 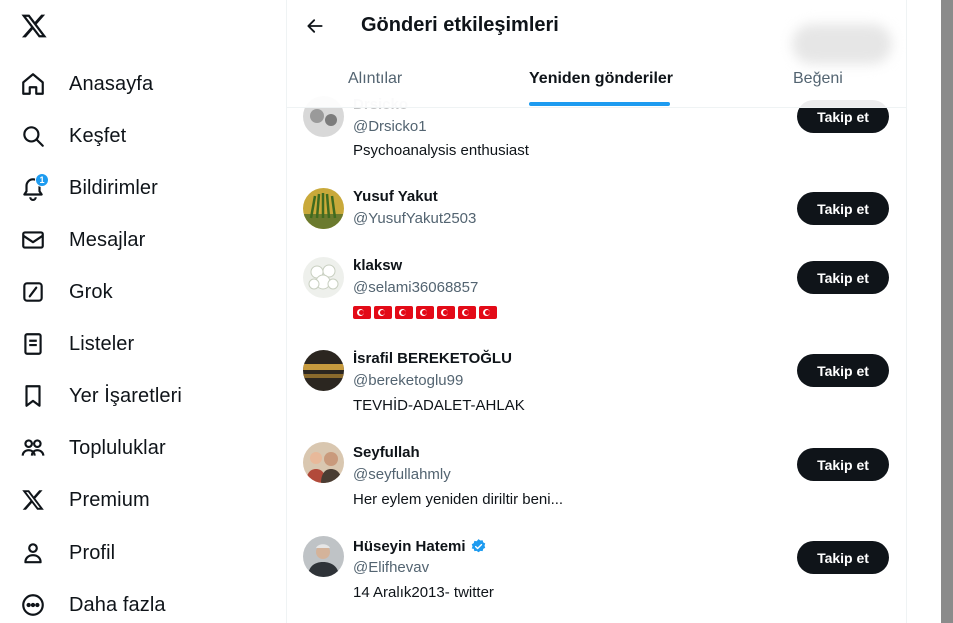 What do you see at coordinates (33, 292) in the screenshot?
I see `grok-icon` at bounding box center [33, 292].